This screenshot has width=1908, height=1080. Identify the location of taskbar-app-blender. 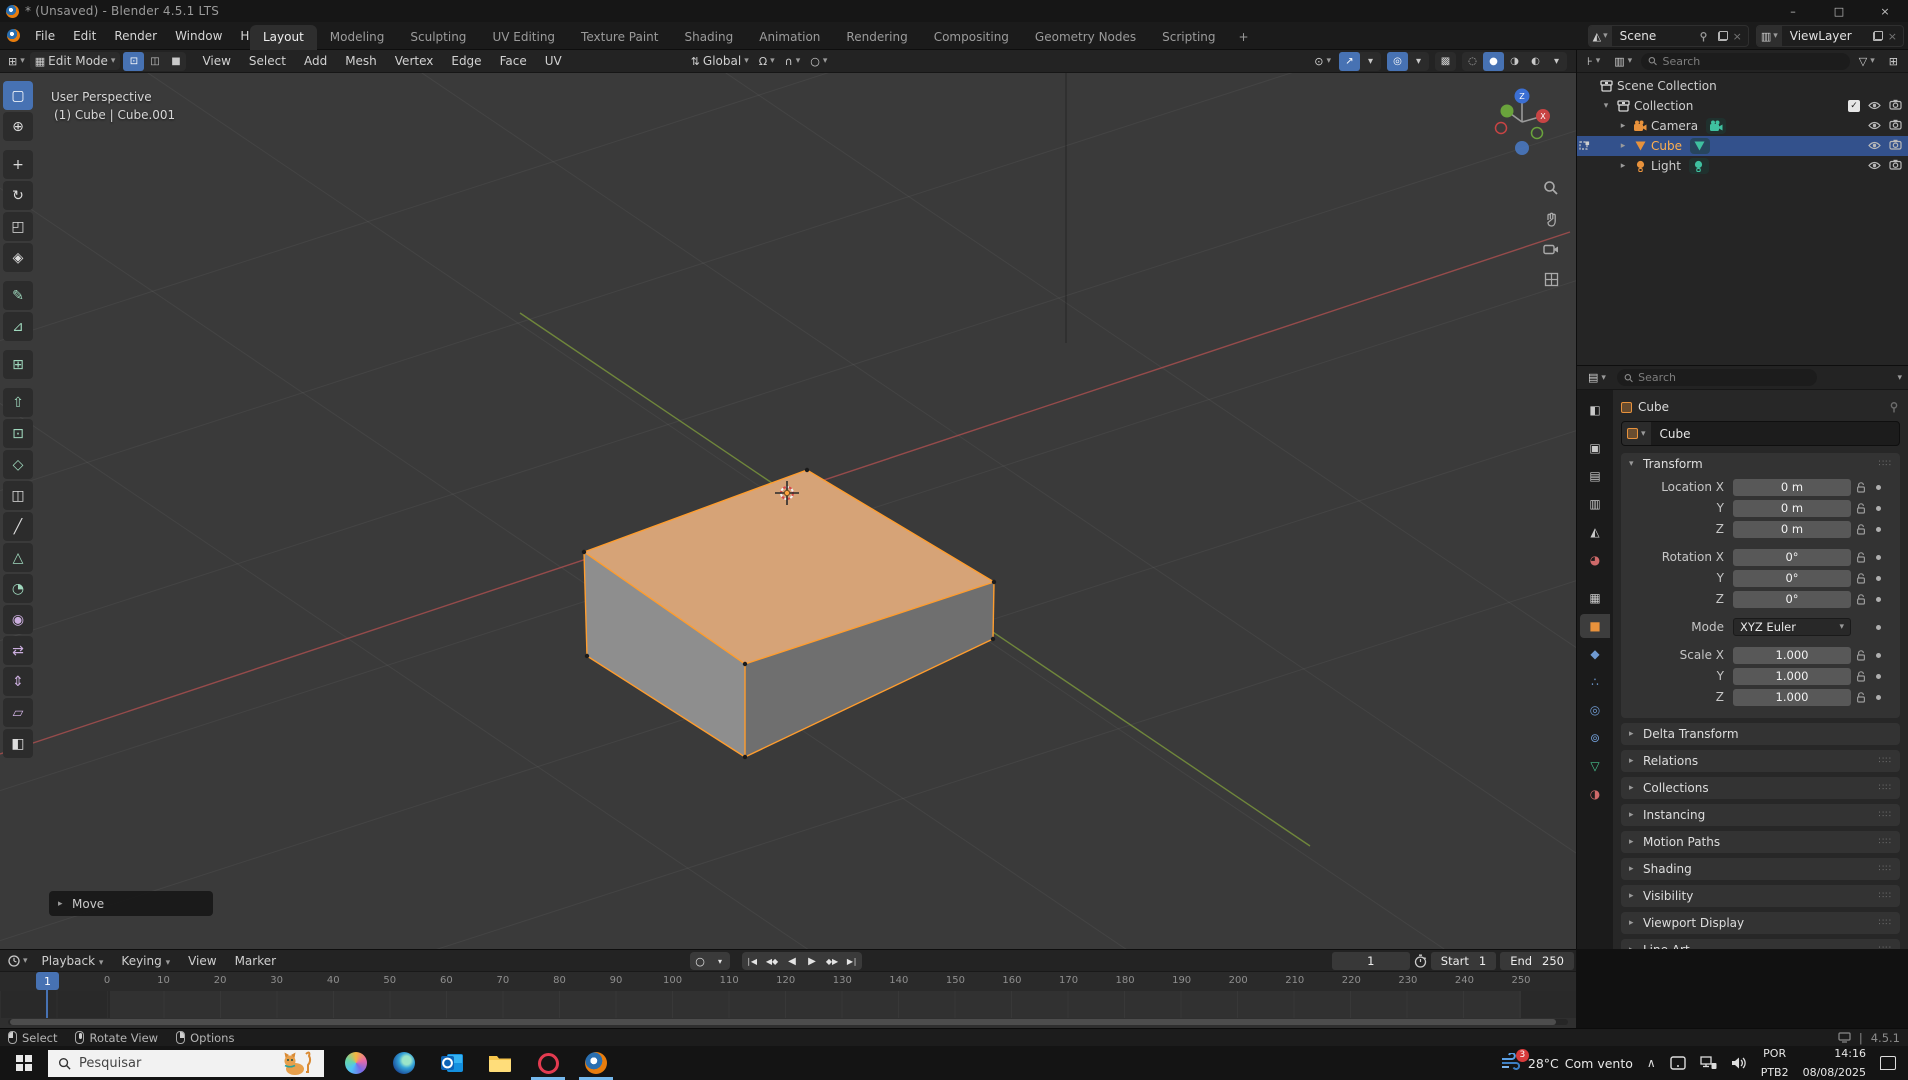
(596, 1063).